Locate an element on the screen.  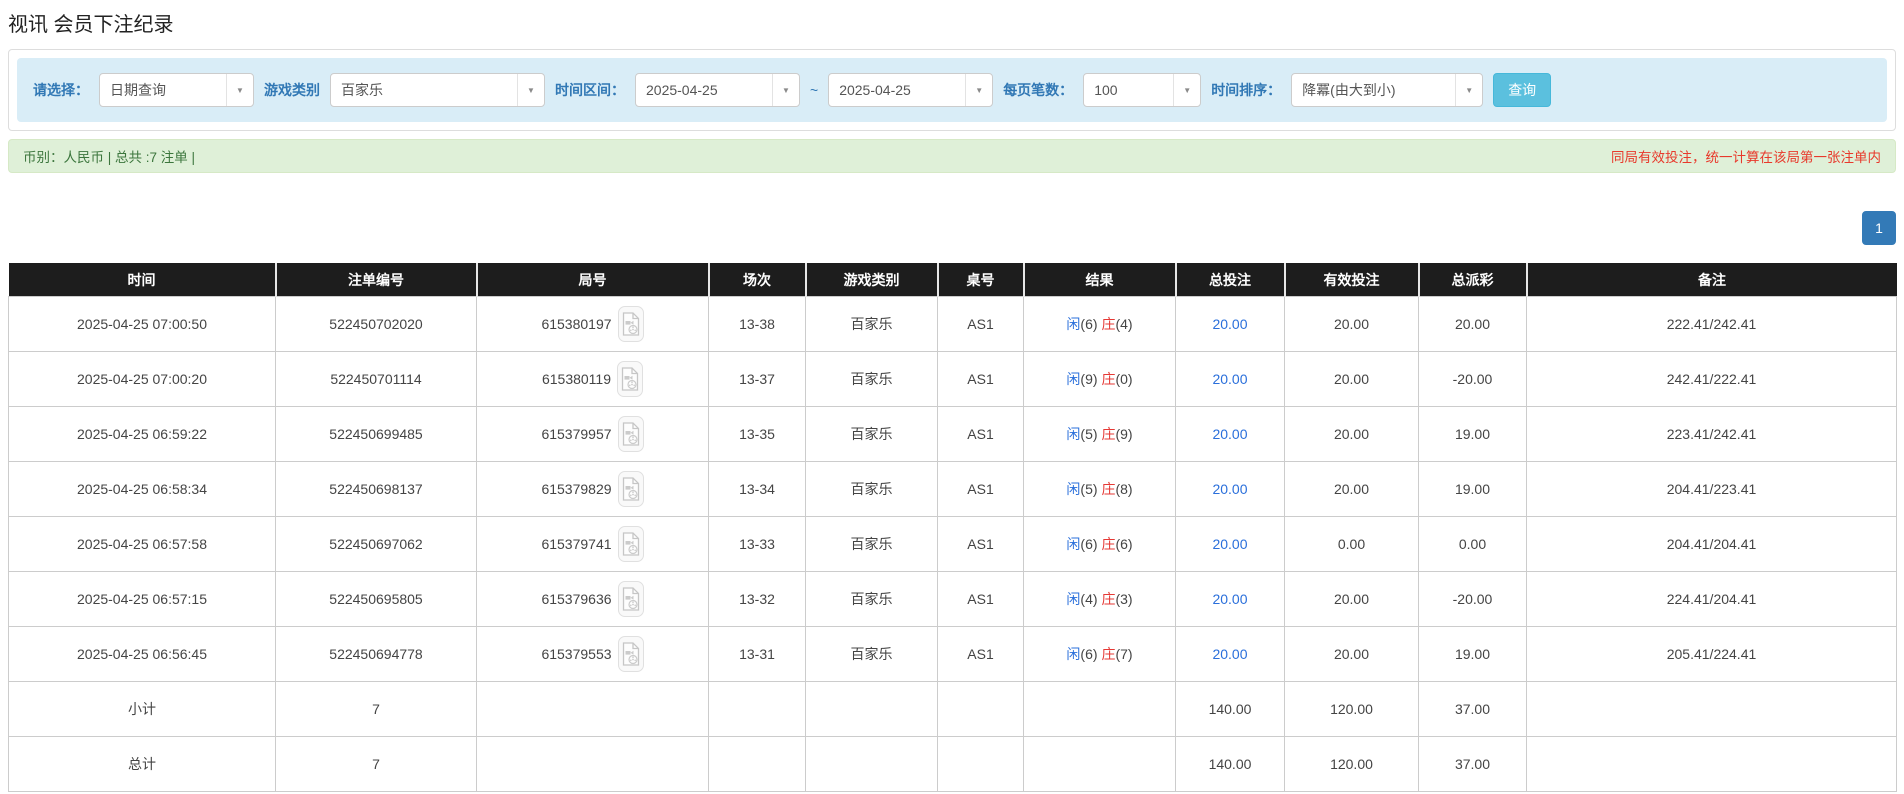
cell-note: 204.41/223.41 is located at coordinates (1711, 489).